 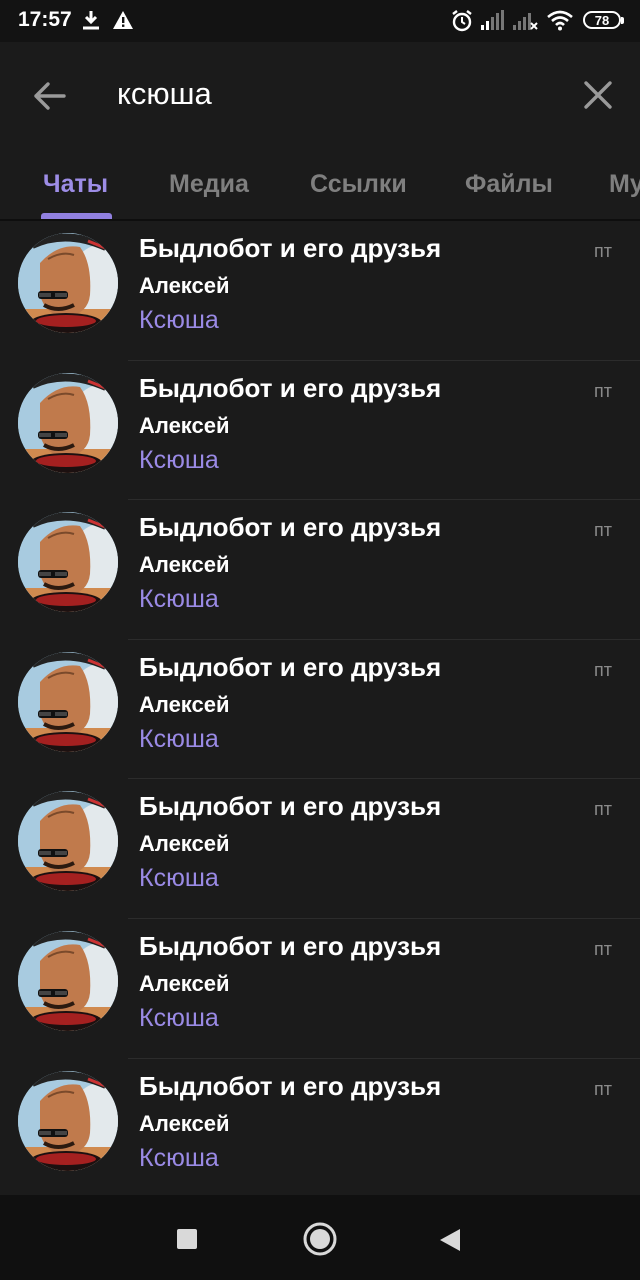 What do you see at coordinates (450, 1240) in the screenshot?
I see `back-triangle-icon` at bounding box center [450, 1240].